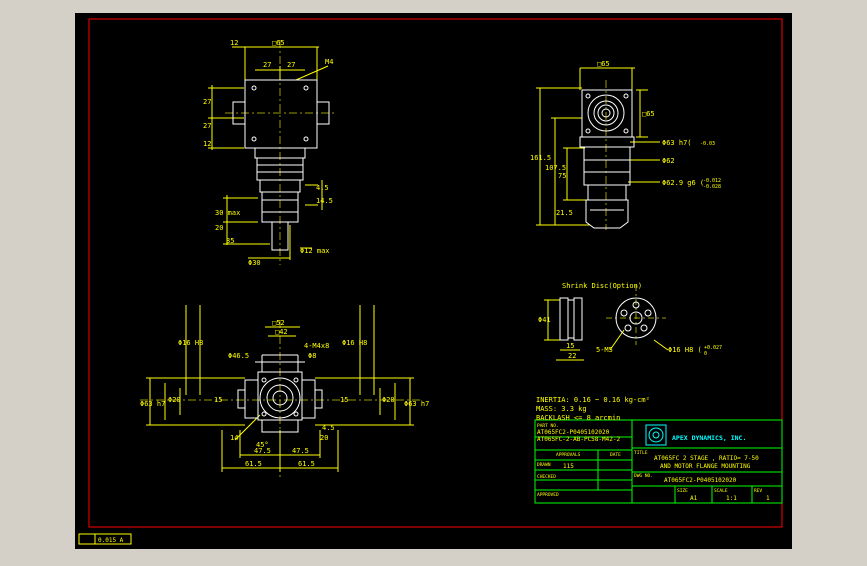 This screenshot has width=867, height=566. I want to click on front-view-dim-square52: □52, so click(278, 323).